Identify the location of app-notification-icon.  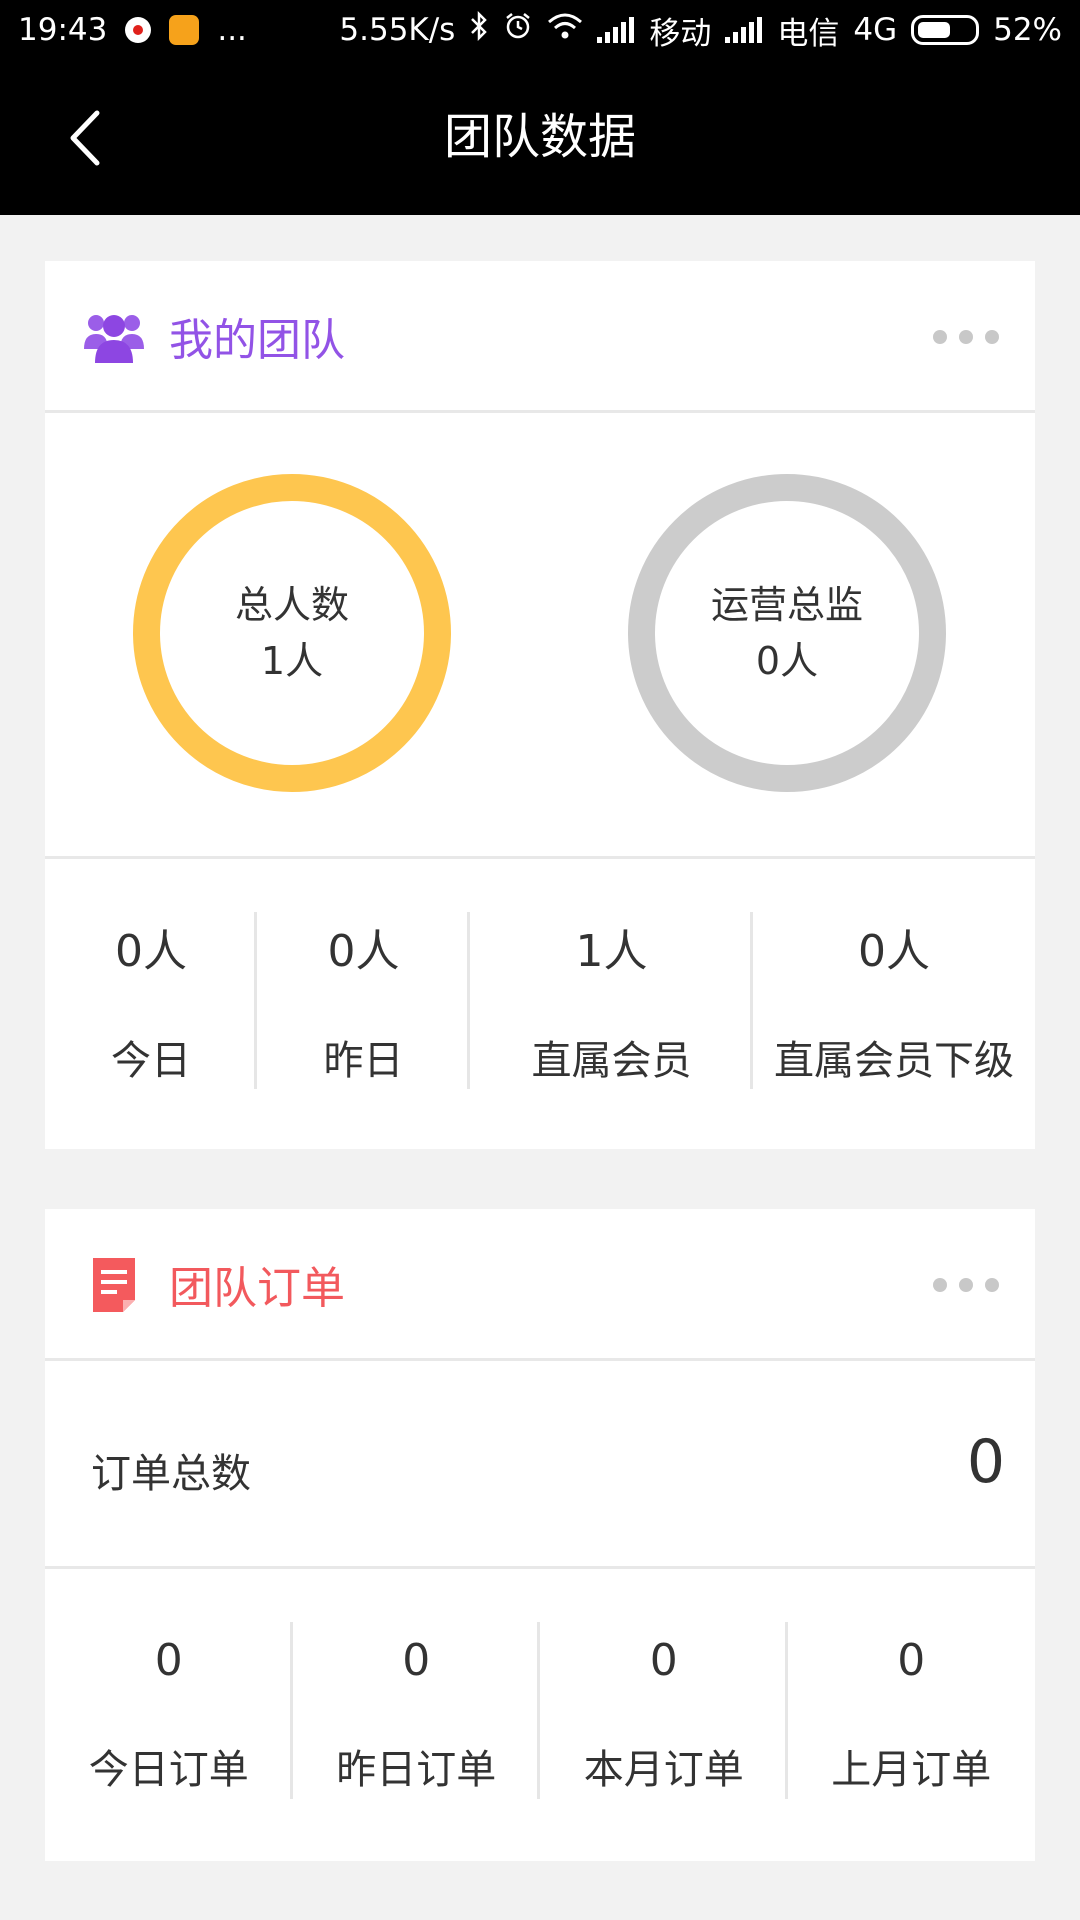
(184, 30).